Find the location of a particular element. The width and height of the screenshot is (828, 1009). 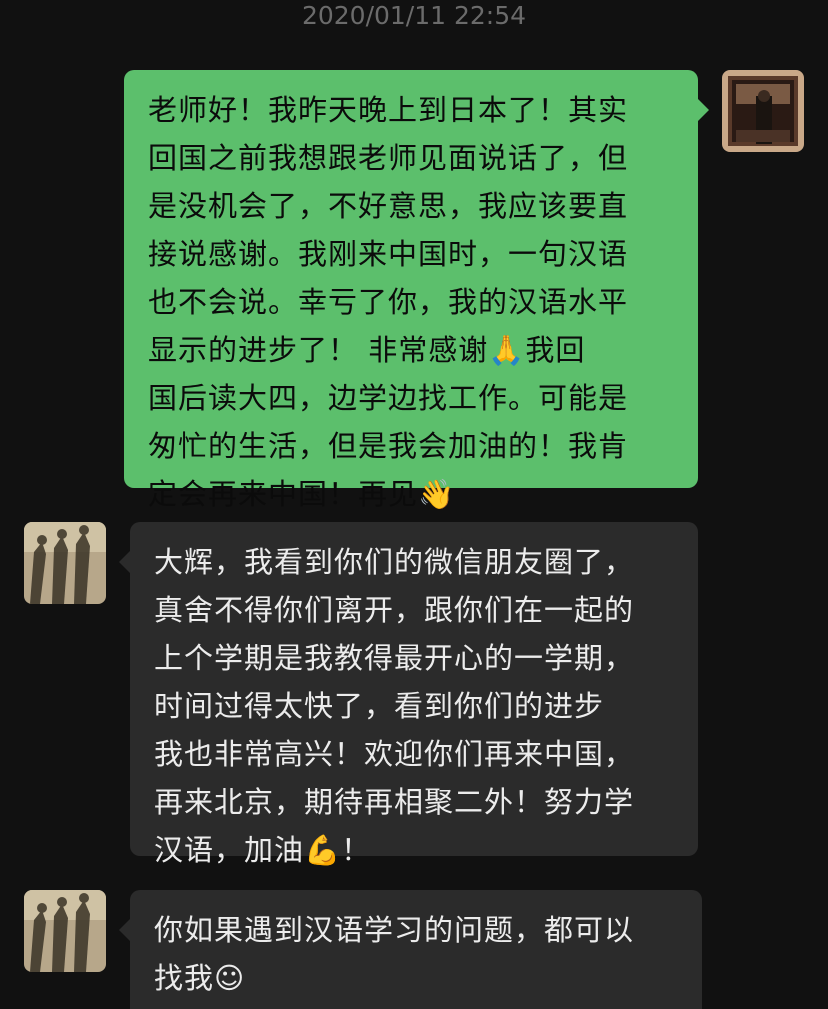

message-line: 大辉，我看到你们的微信朋友圈了， is located at coordinates (394, 562).